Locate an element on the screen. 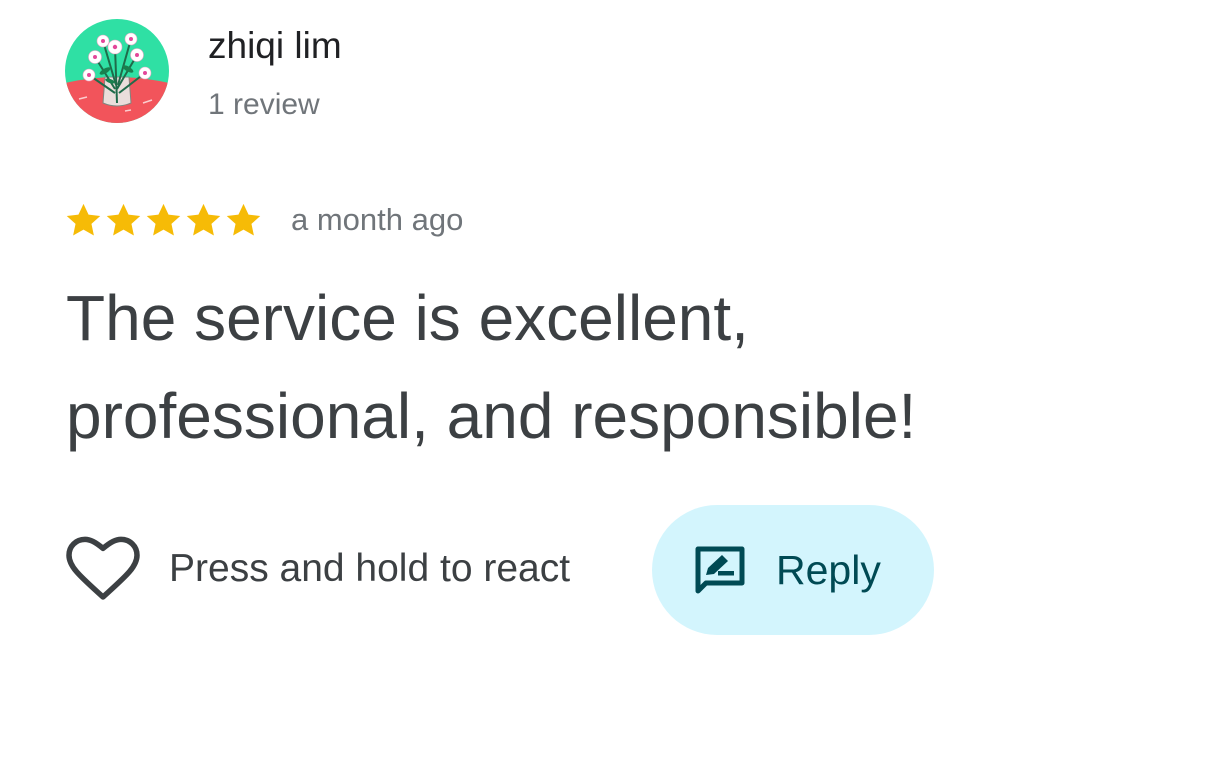 The width and height of the screenshot is (1220, 765). react-label: Press and hold to react is located at coordinates (370, 568).